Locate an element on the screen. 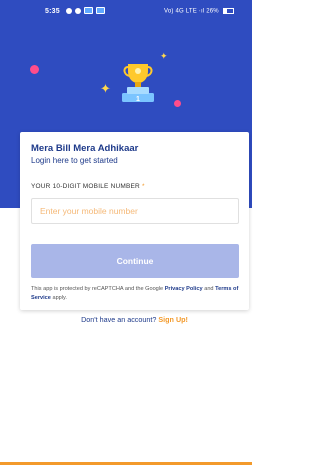 The height and width of the screenshot is (466, 320). location-icon is located at coordinates (69, 10).